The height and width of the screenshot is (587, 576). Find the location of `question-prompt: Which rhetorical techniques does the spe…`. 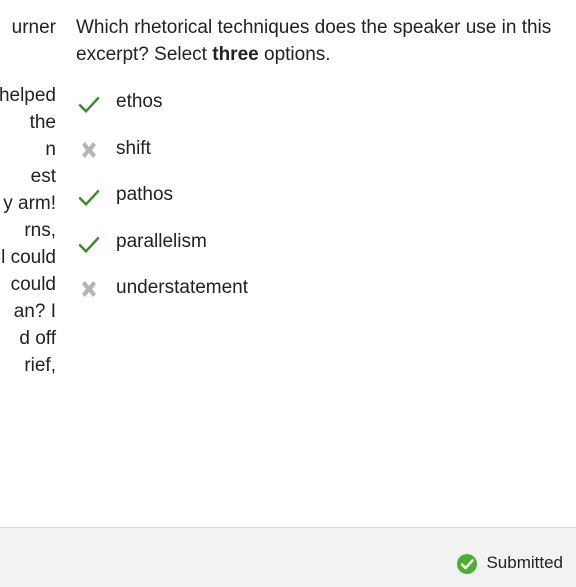

question-prompt: Which rhetorical techniques does the spe… is located at coordinates (324, 41).